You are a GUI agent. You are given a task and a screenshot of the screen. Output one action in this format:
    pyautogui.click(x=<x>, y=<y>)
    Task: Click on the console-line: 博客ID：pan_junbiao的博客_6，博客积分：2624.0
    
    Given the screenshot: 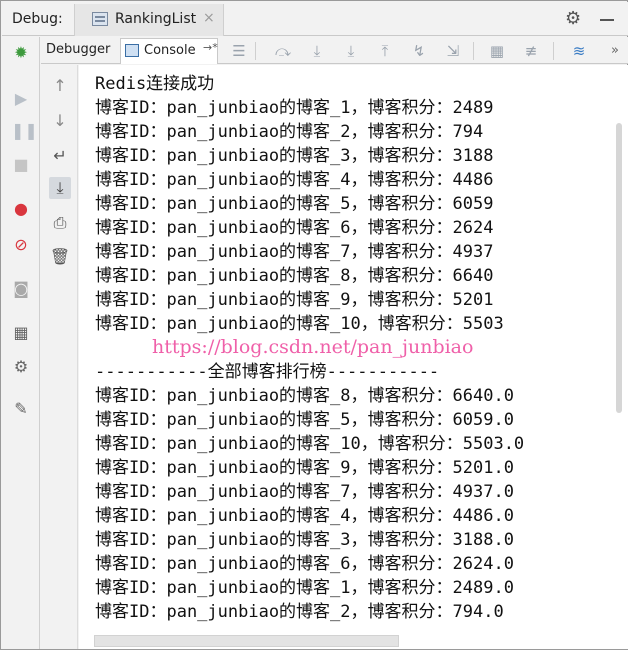 What is the action you would take?
    pyautogui.click(x=304, y=564)
    